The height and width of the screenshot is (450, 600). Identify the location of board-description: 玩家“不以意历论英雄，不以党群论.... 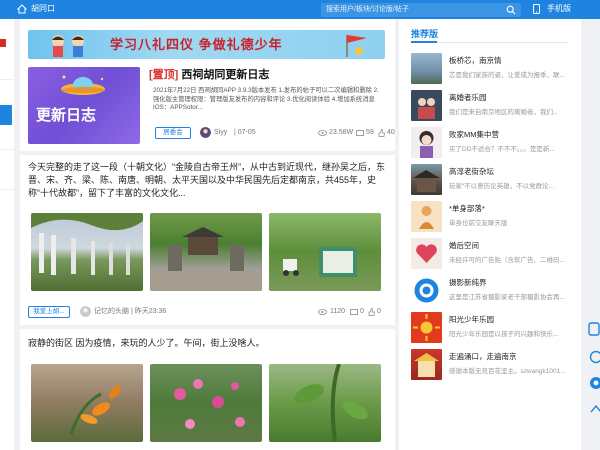
(502, 186).